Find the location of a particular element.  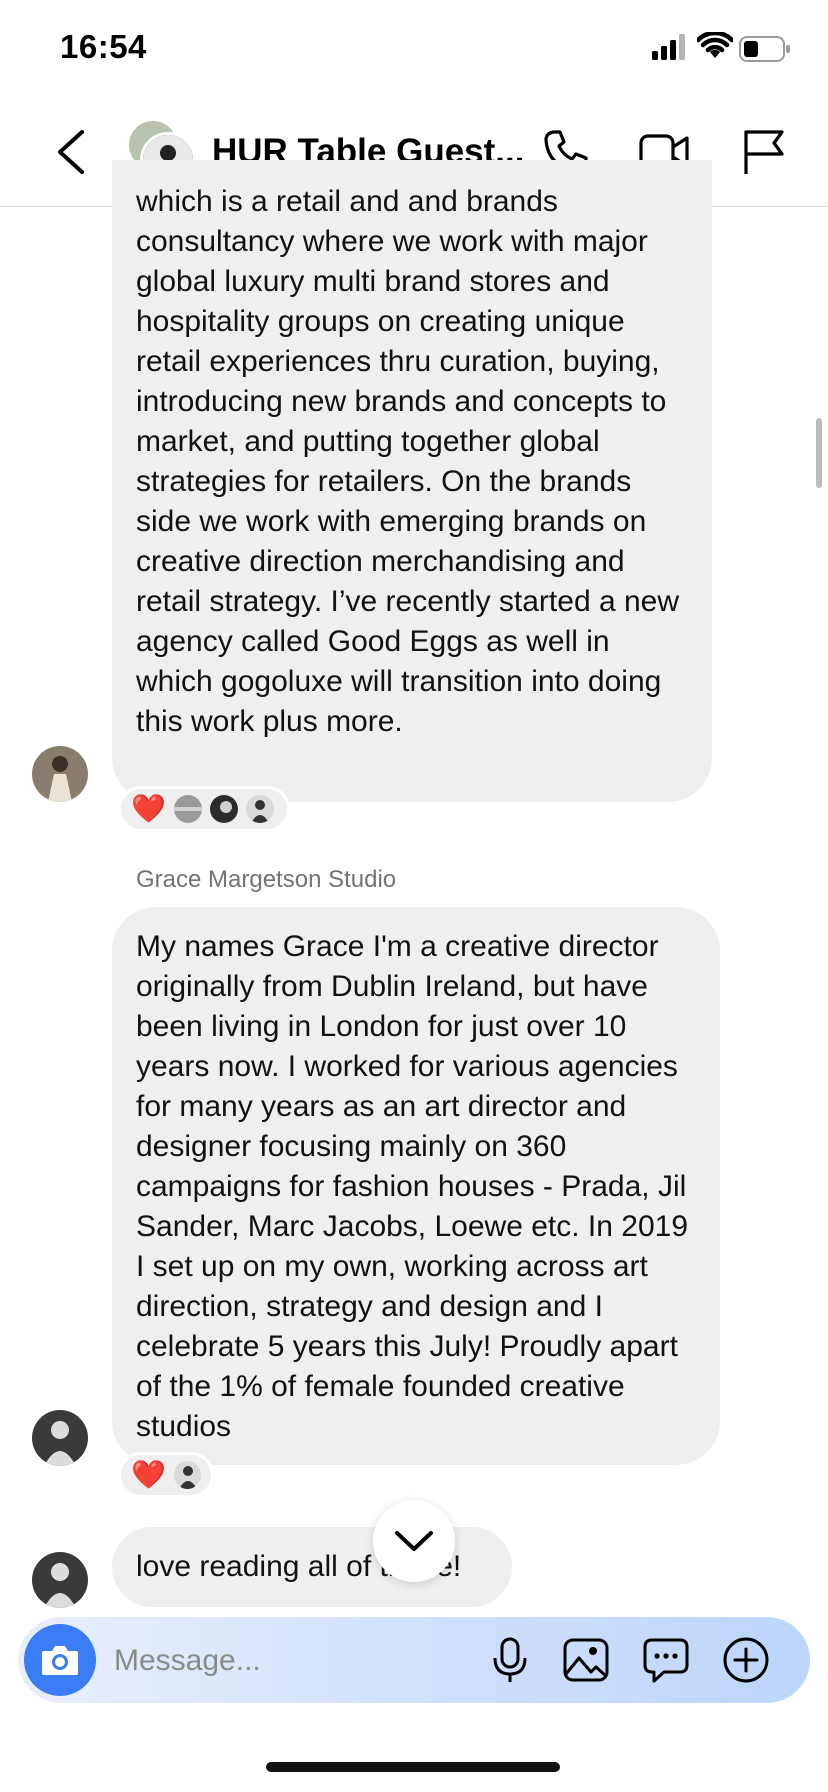

microphone-icon is located at coordinates (510, 1660).